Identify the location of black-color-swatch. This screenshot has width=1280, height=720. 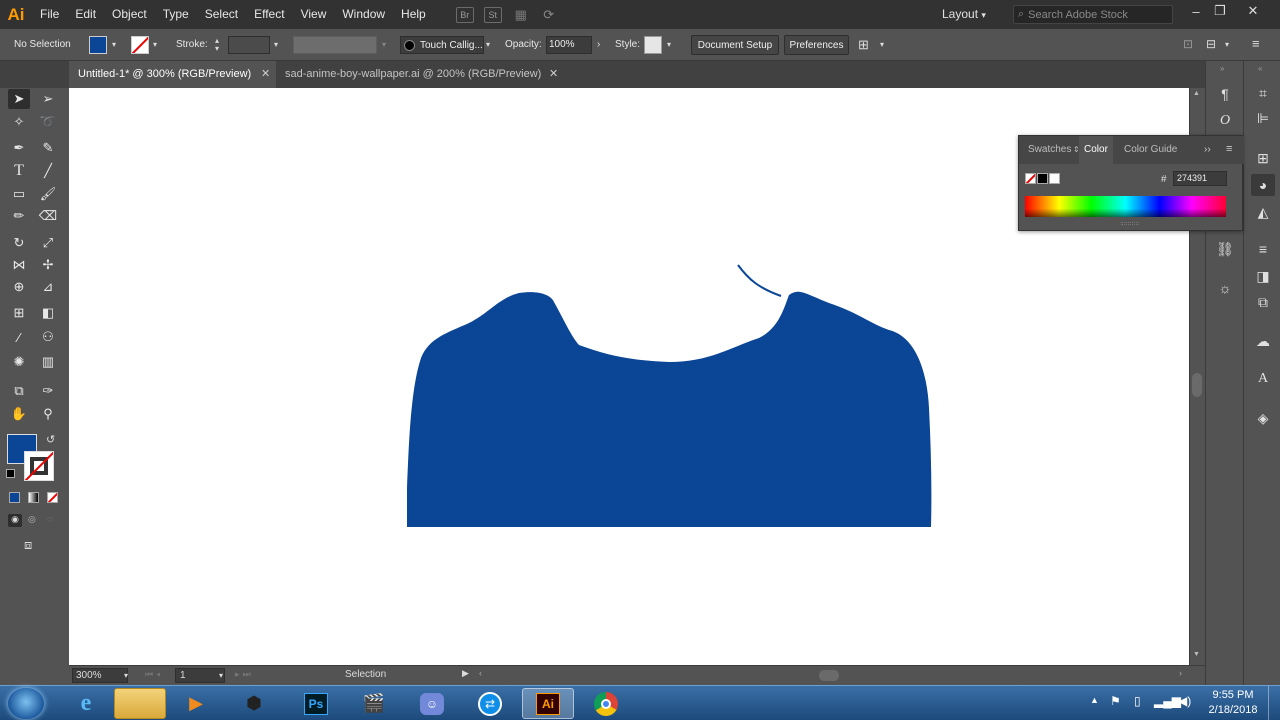
(1042, 178).